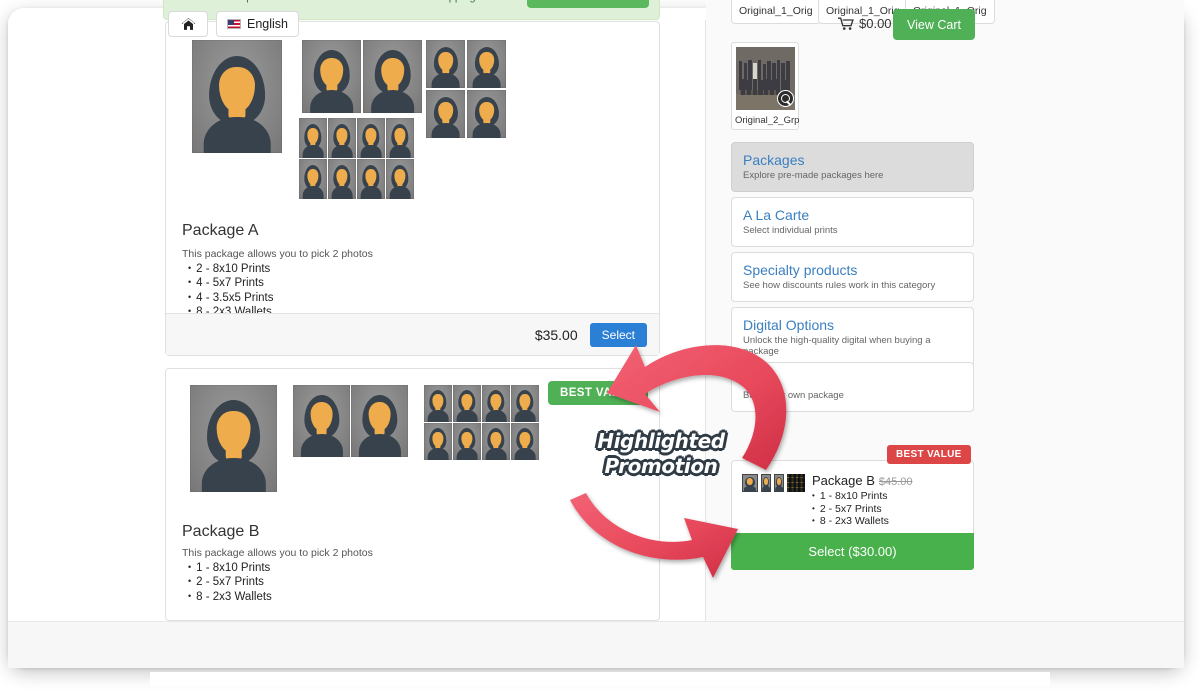 The height and width of the screenshot is (697, 1200). Describe the element at coordinates (790, 230) in the screenshot. I see `category-desc: Select individual prints` at that location.